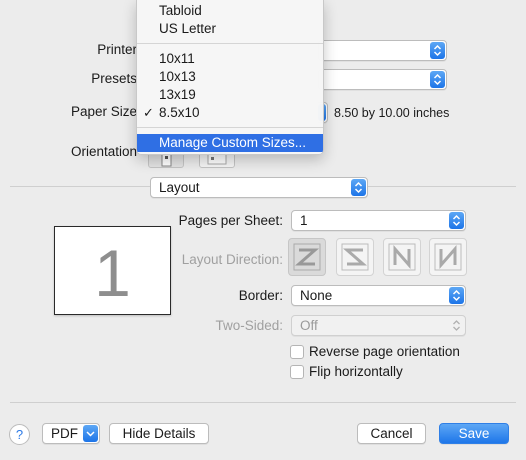 The width and height of the screenshot is (526, 460). What do you see at coordinates (230, 113) in the screenshot?
I see `menu-item-8-5x10: ✓ 8.5x10` at bounding box center [230, 113].